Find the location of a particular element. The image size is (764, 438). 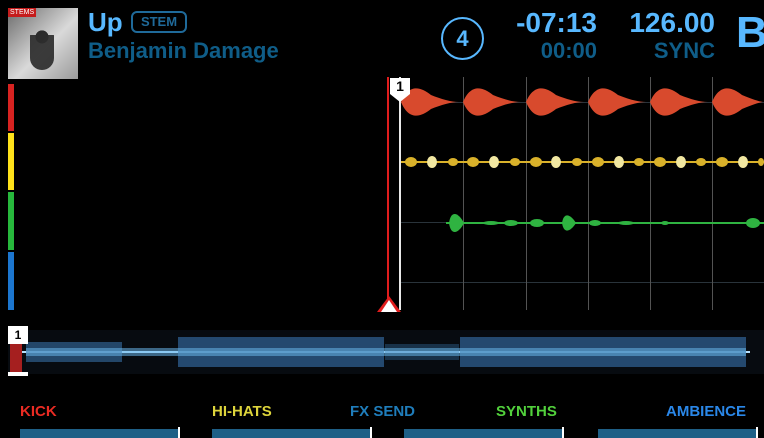

hotcue-marker: 1 is located at coordinates (400, 86).